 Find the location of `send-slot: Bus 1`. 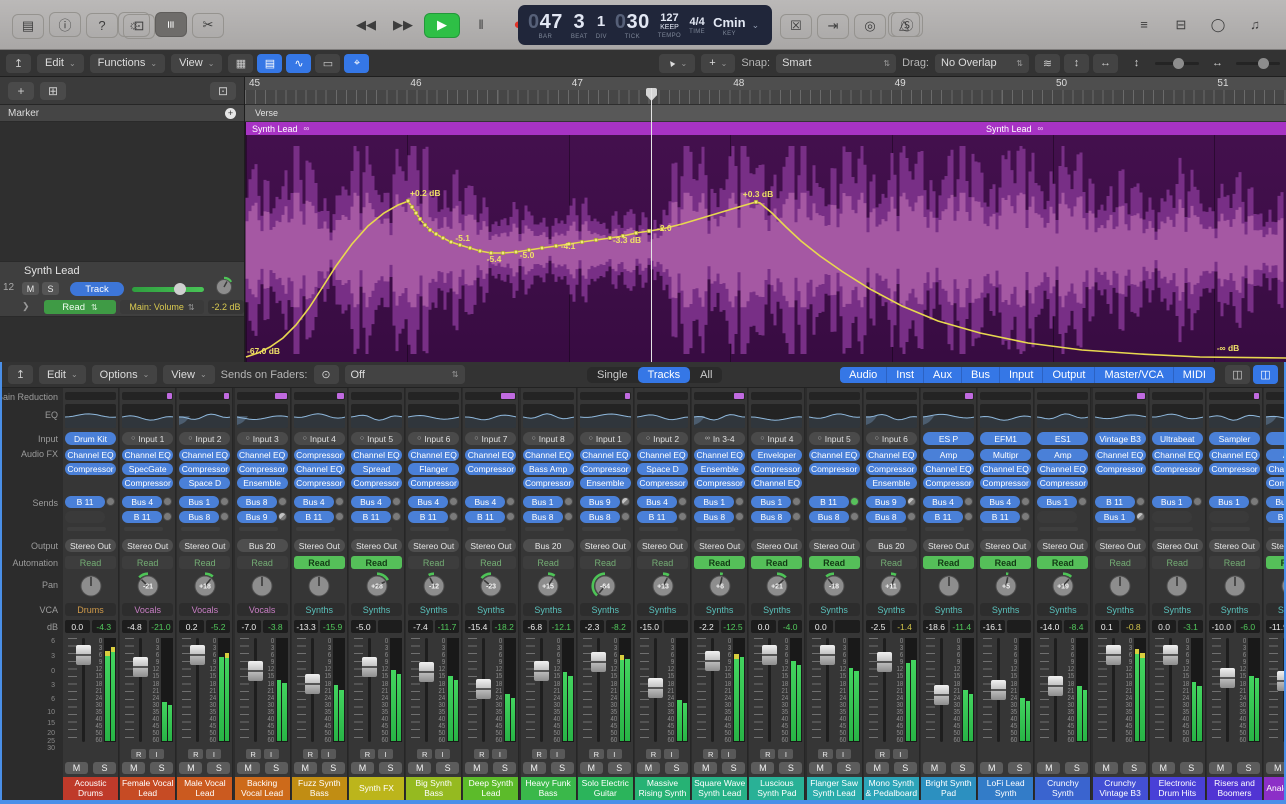

send-slot: Bus 1 is located at coordinates (199, 502).